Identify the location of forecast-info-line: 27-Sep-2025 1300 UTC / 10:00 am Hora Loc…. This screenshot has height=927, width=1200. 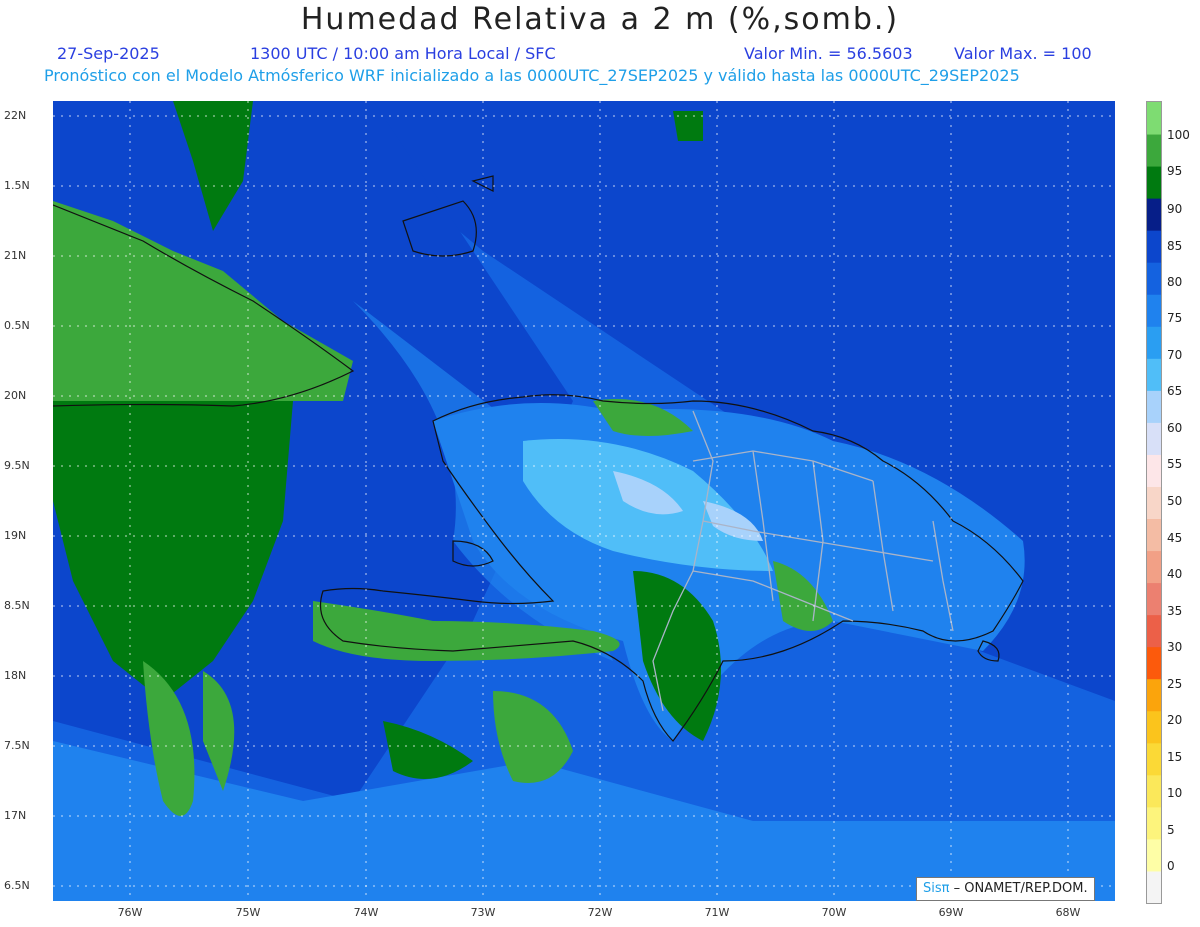
(600, 55).